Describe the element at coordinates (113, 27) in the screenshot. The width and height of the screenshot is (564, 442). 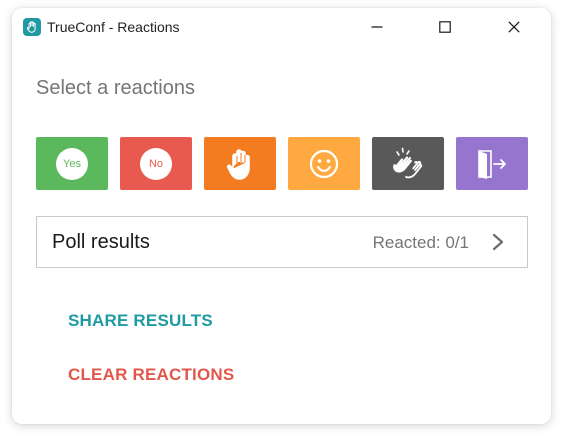
I see `window-title: TrueConf - Reactions` at that location.